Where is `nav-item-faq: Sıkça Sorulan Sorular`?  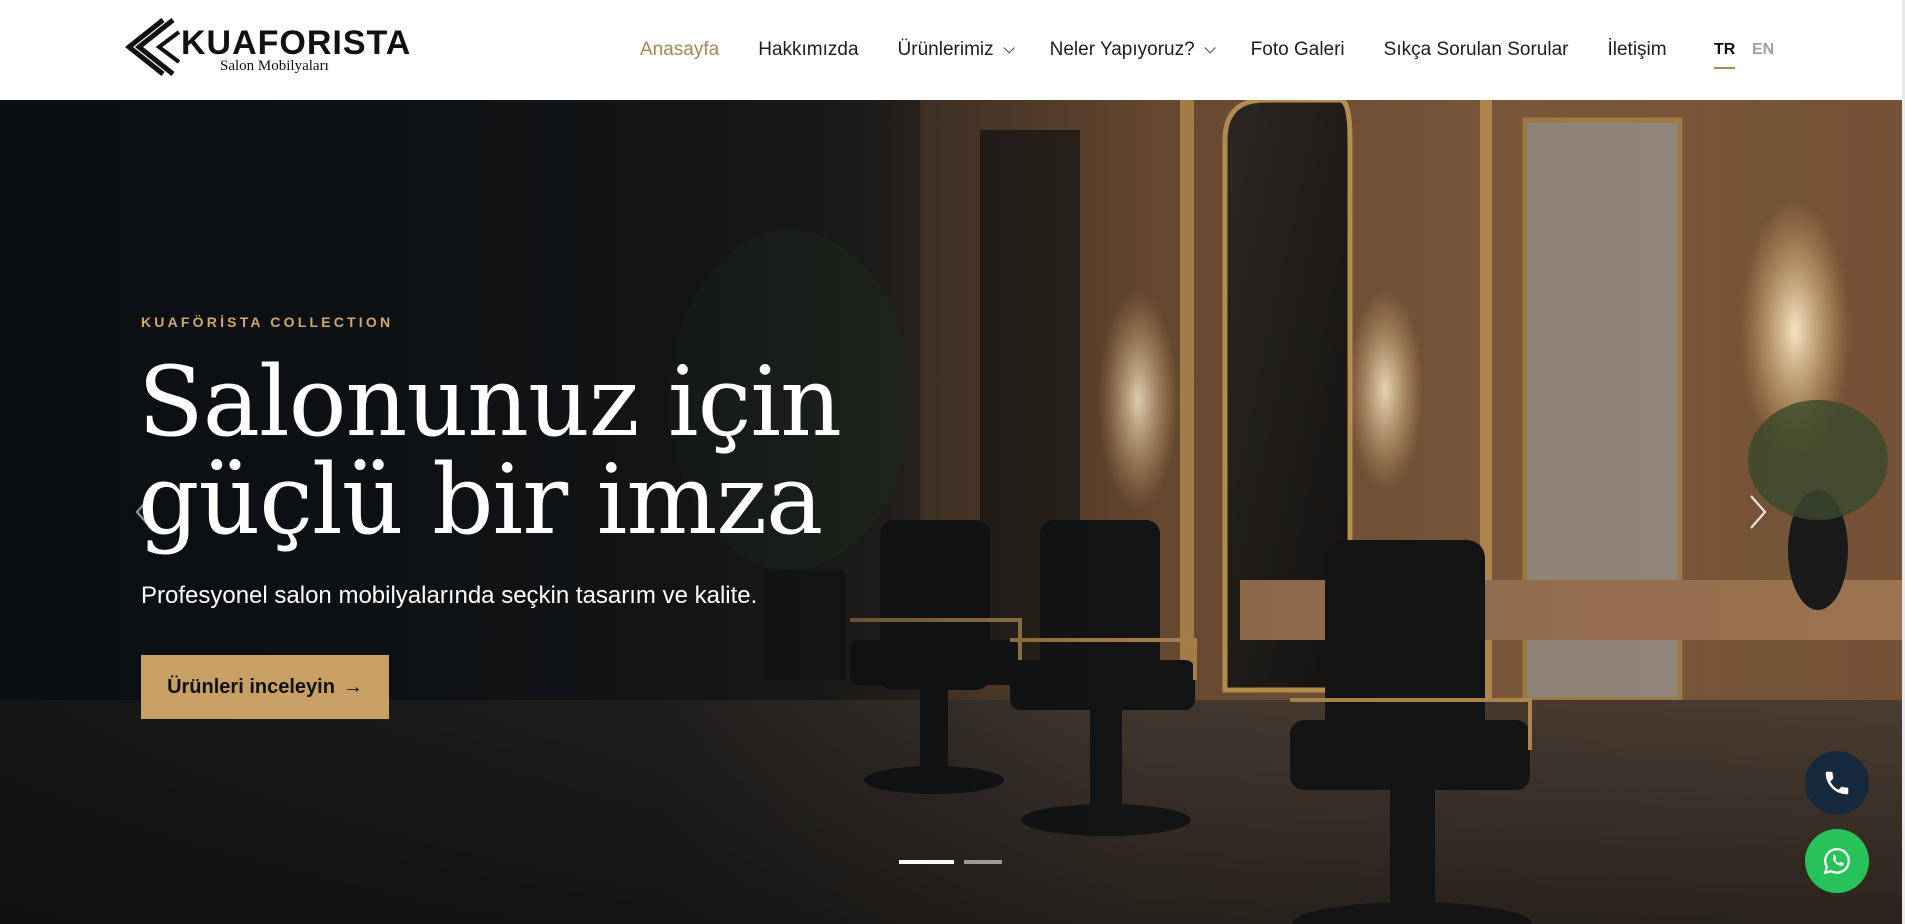 nav-item-faq: Sıkça Sorulan Sorular is located at coordinates (1476, 50).